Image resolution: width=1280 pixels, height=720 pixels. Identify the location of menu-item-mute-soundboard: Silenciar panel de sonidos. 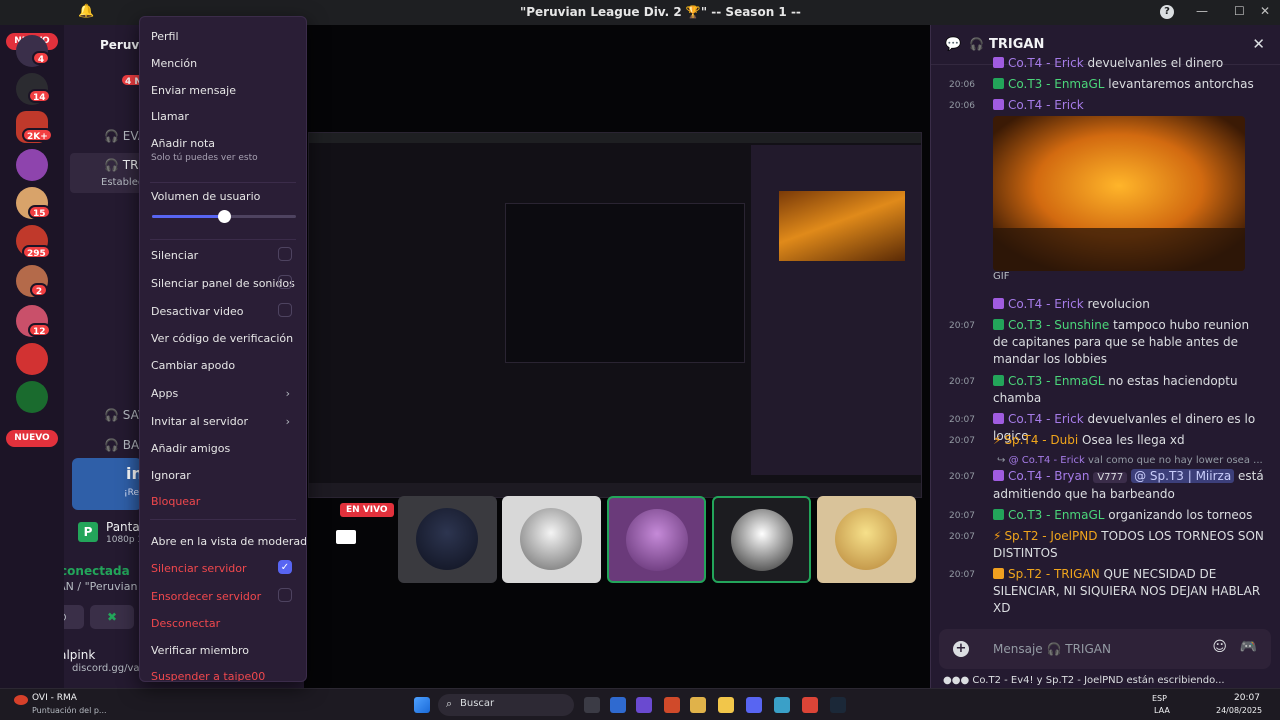
(223, 282).